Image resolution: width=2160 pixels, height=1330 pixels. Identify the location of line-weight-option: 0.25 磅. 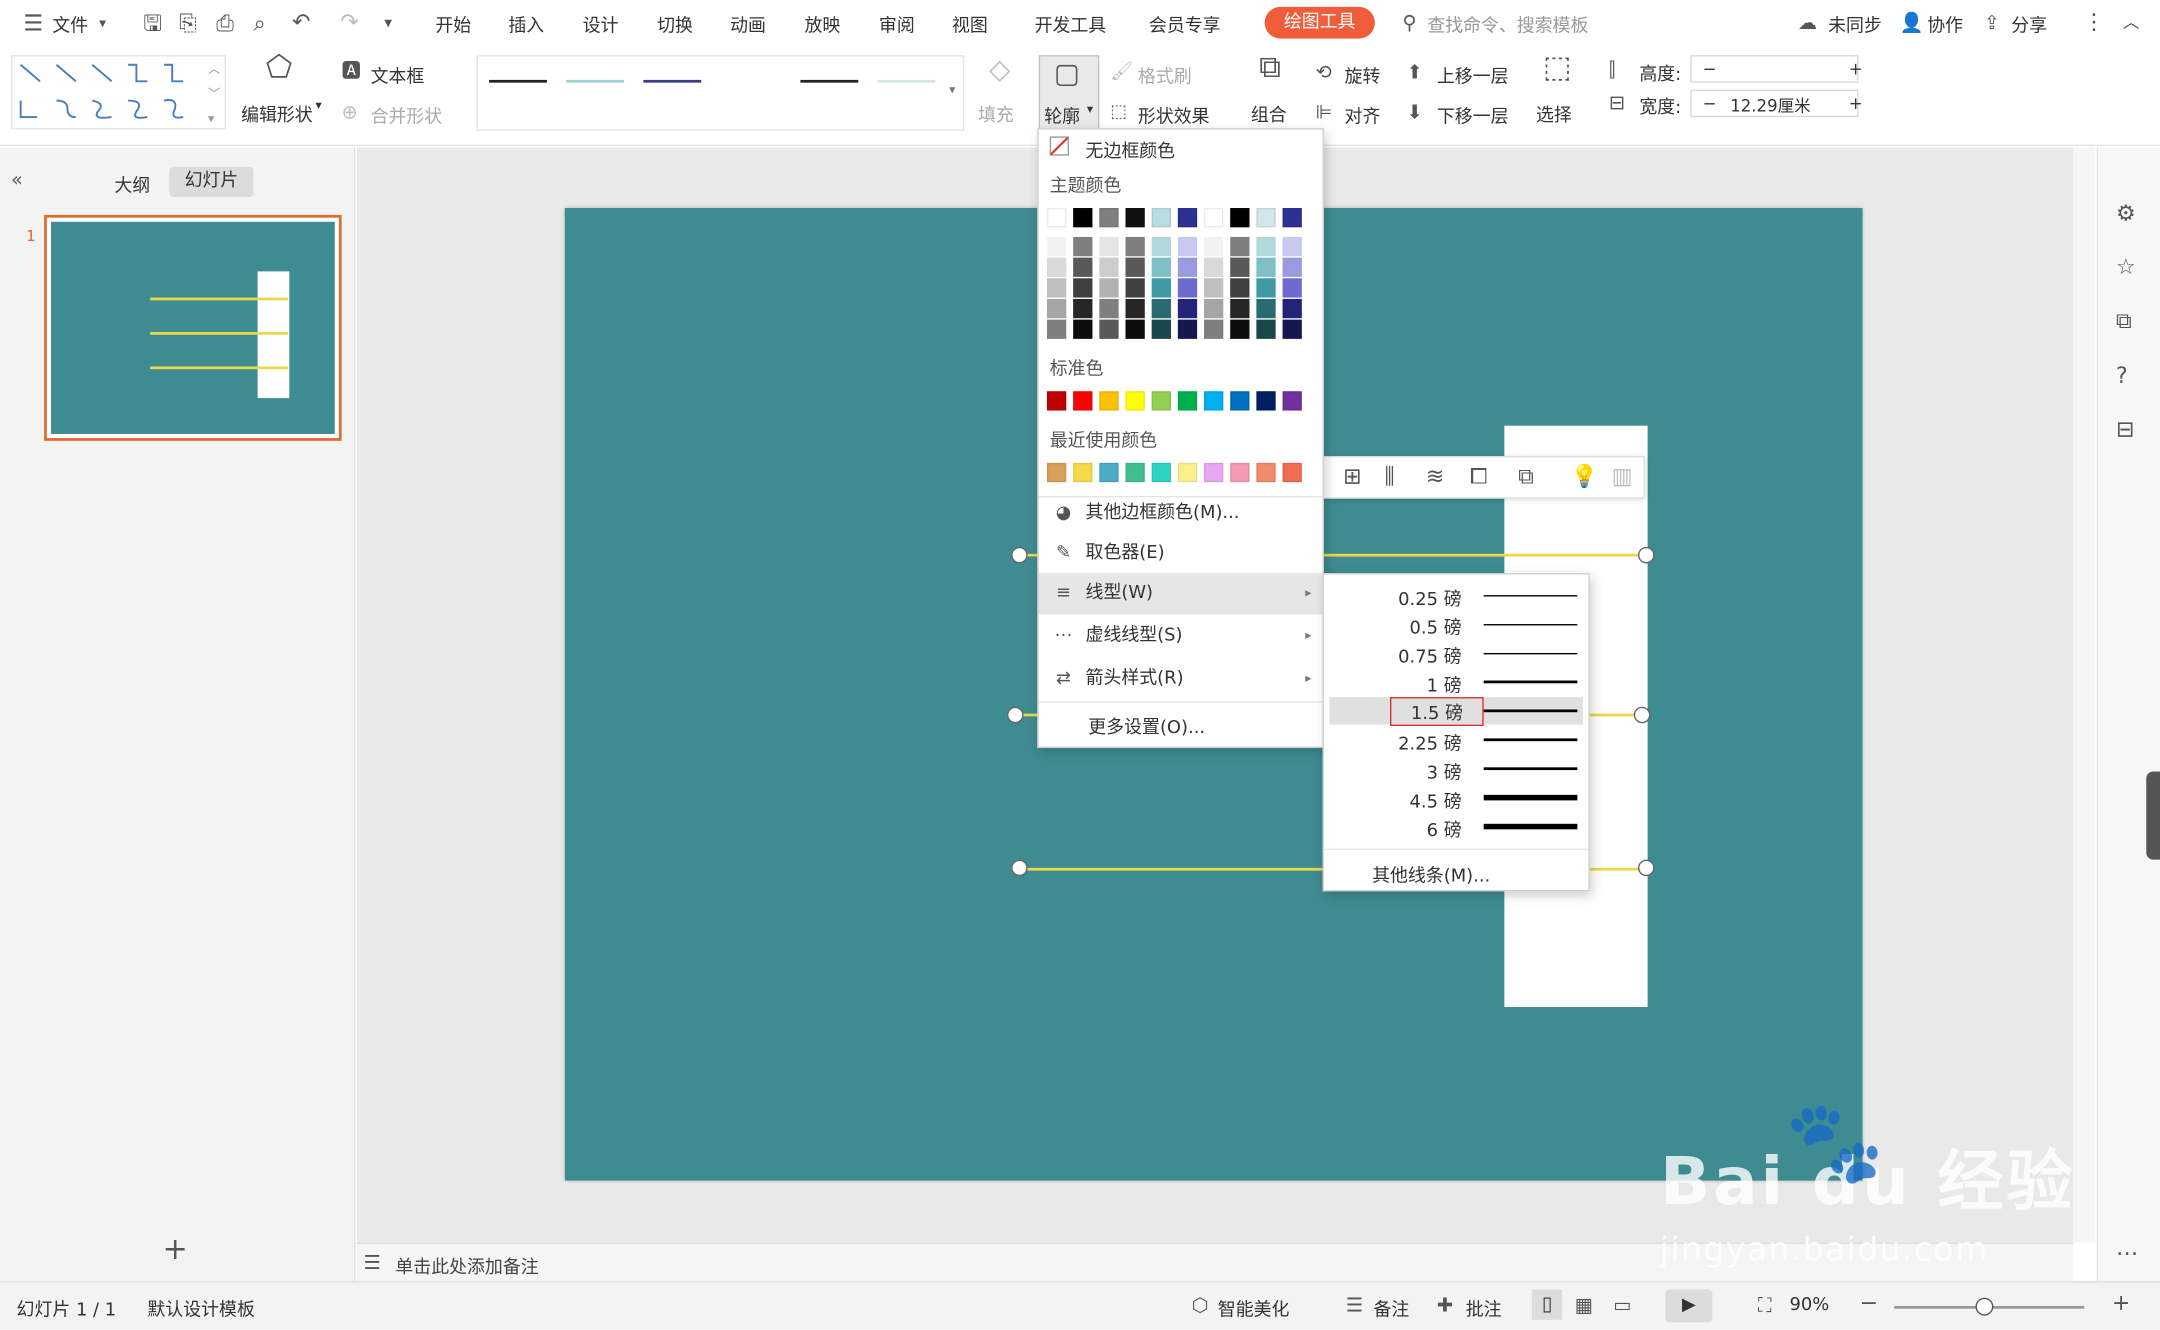
(1455, 595).